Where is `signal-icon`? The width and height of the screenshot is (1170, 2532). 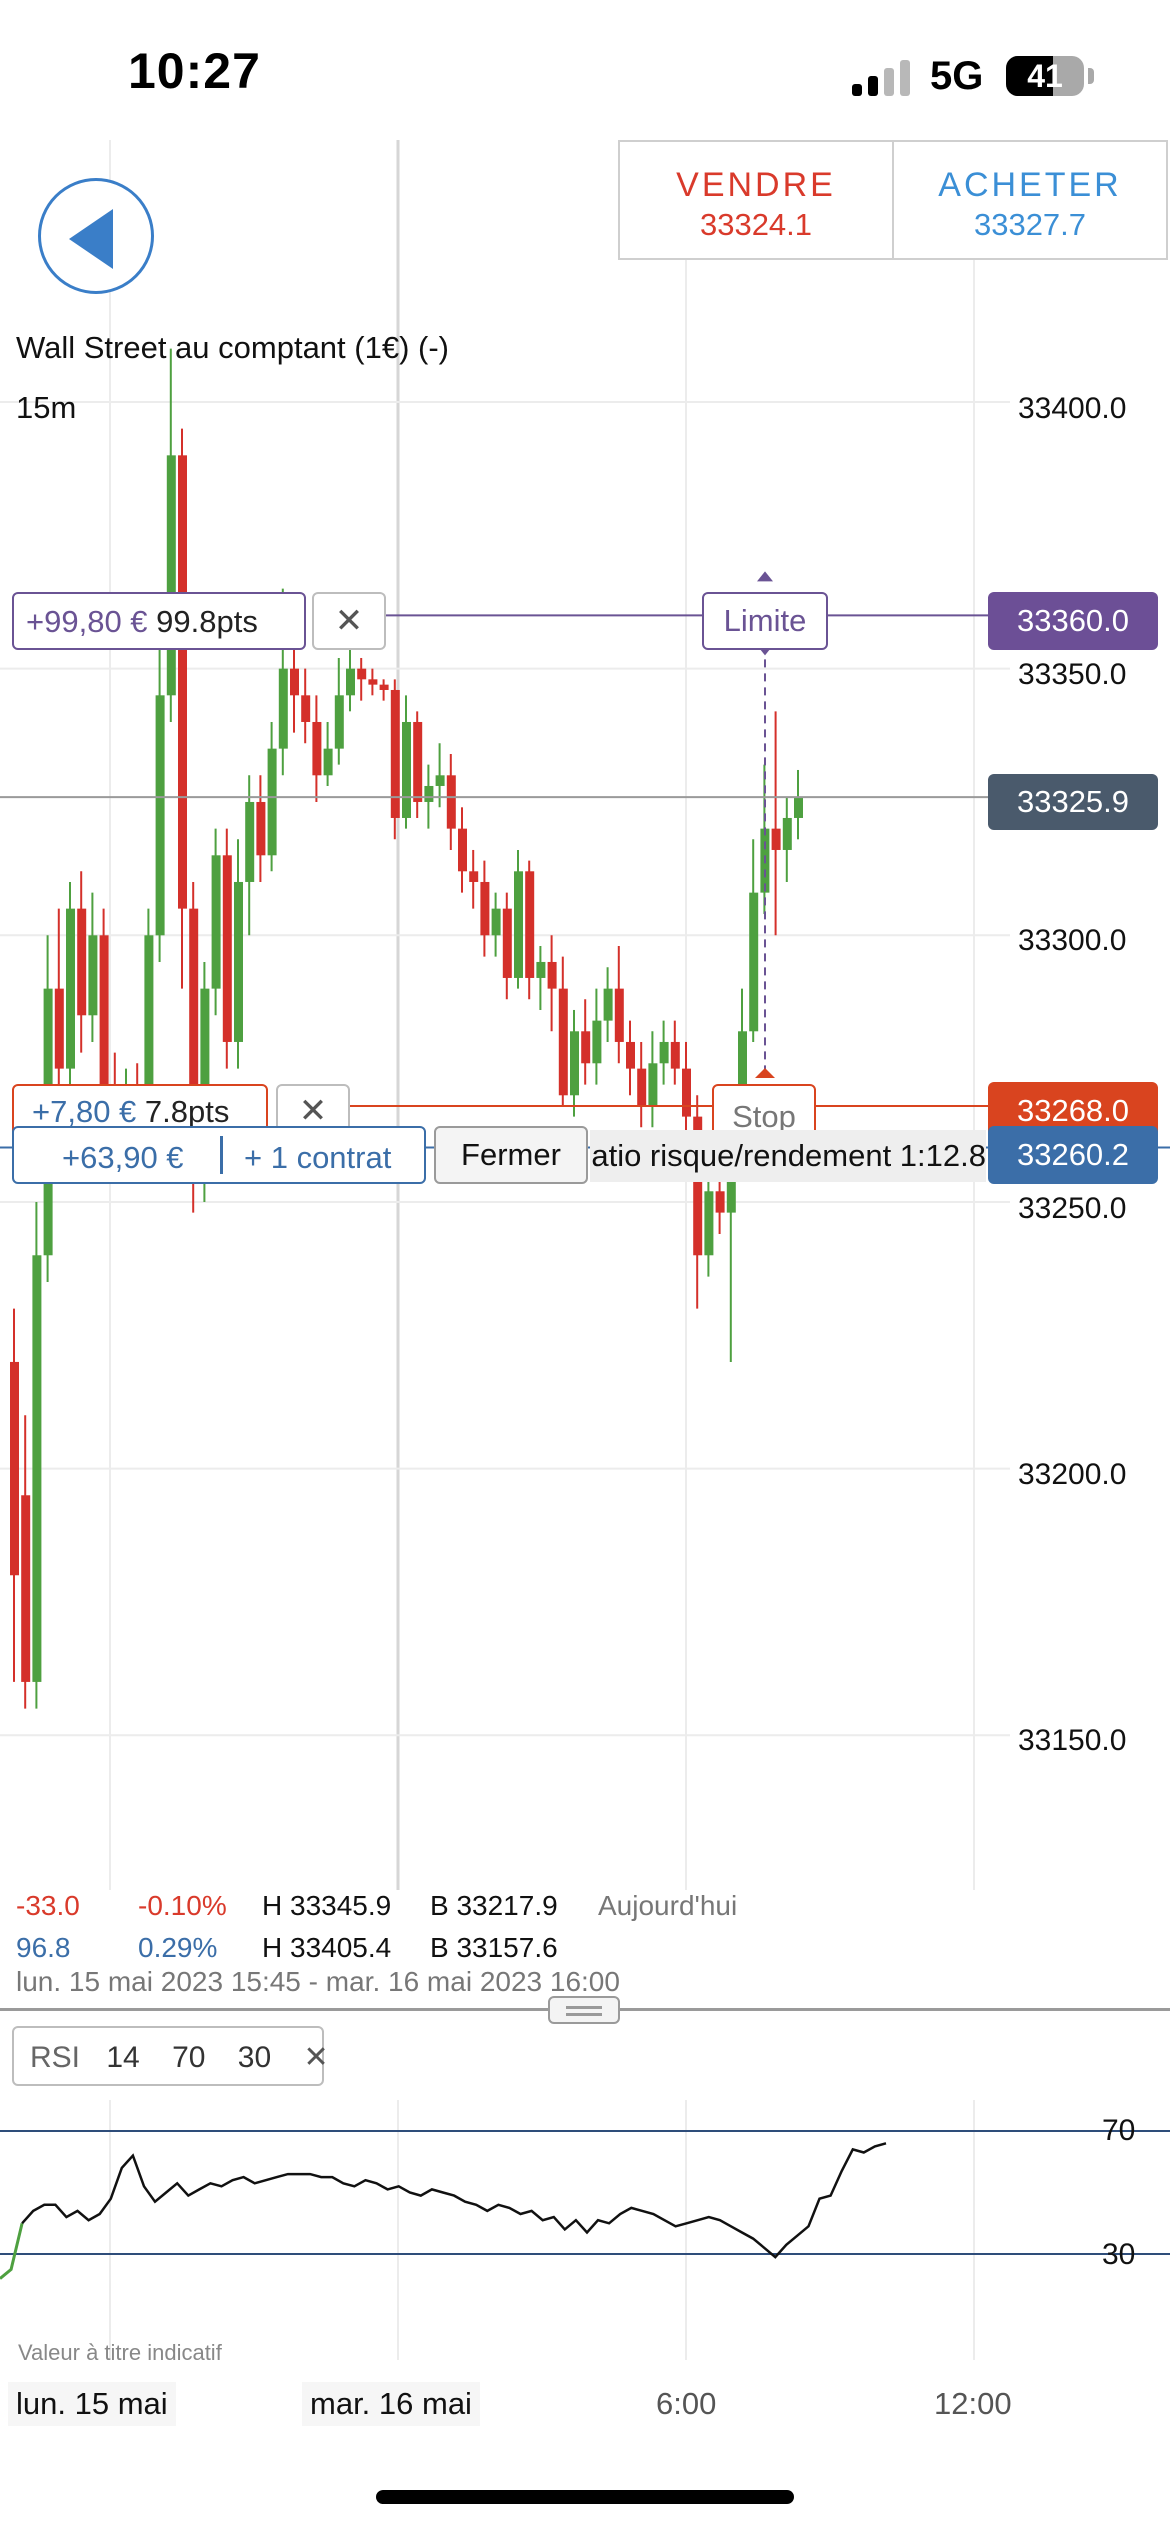
signal-icon is located at coordinates (883, 78).